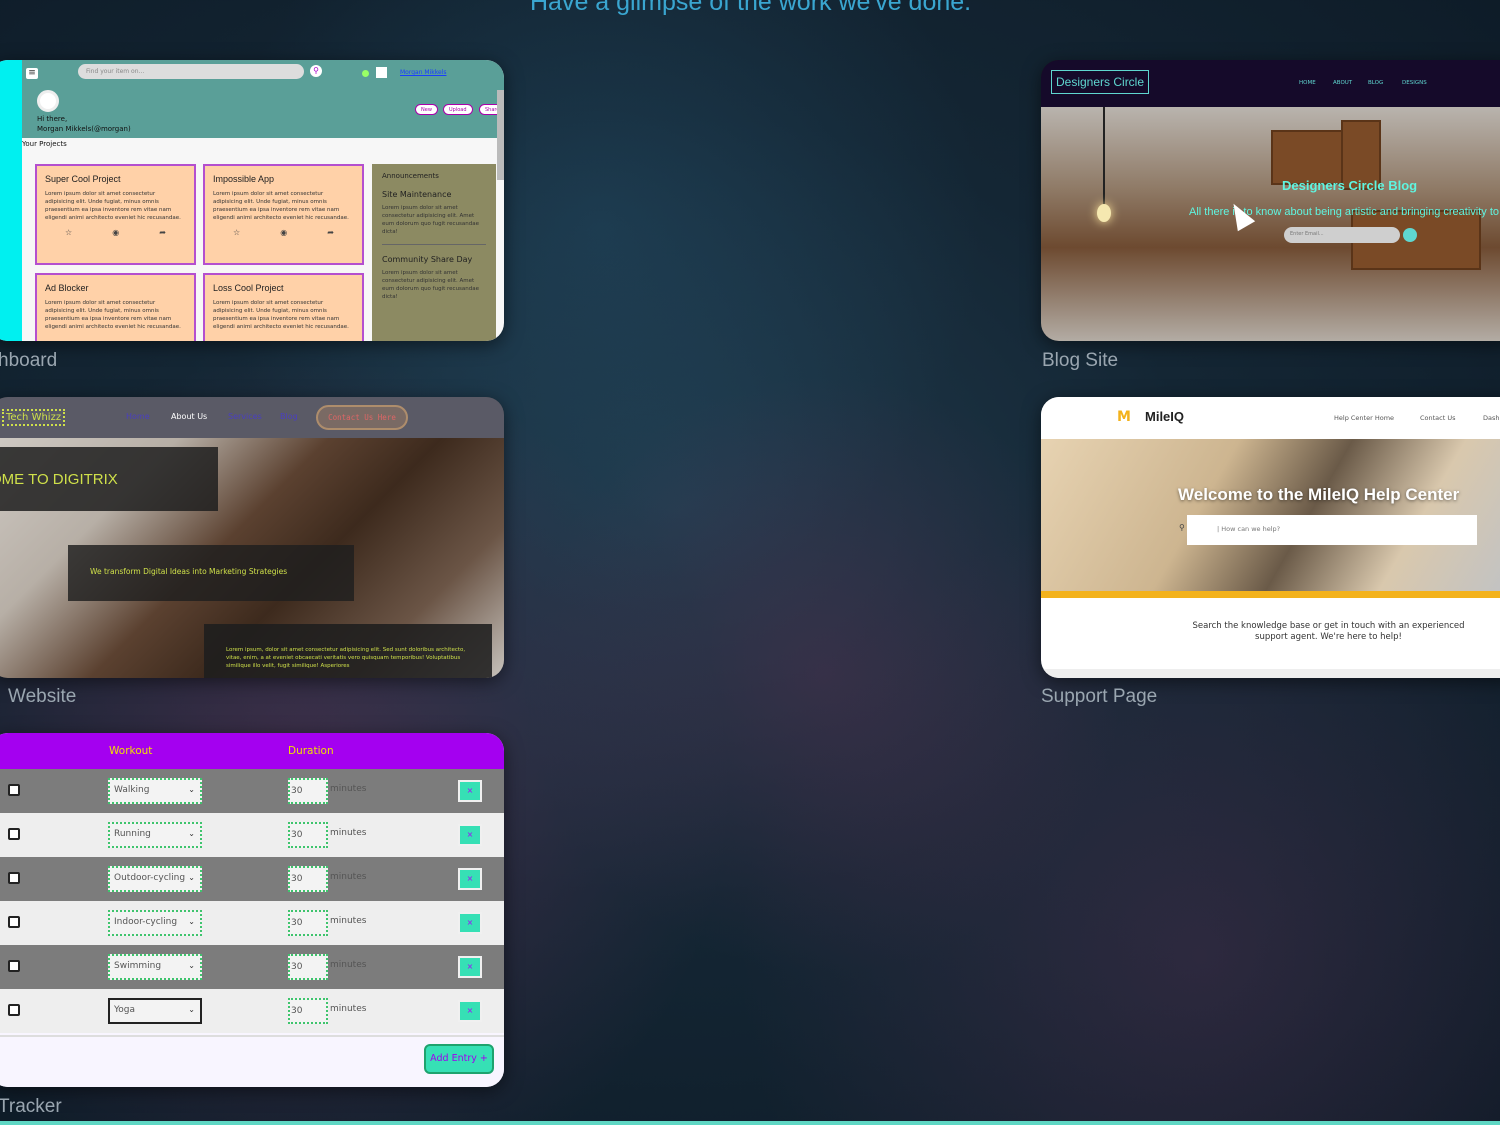  Describe the element at coordinates (1376, 83) in the screenshot. I see `nav-blog: BLOG` at that location.